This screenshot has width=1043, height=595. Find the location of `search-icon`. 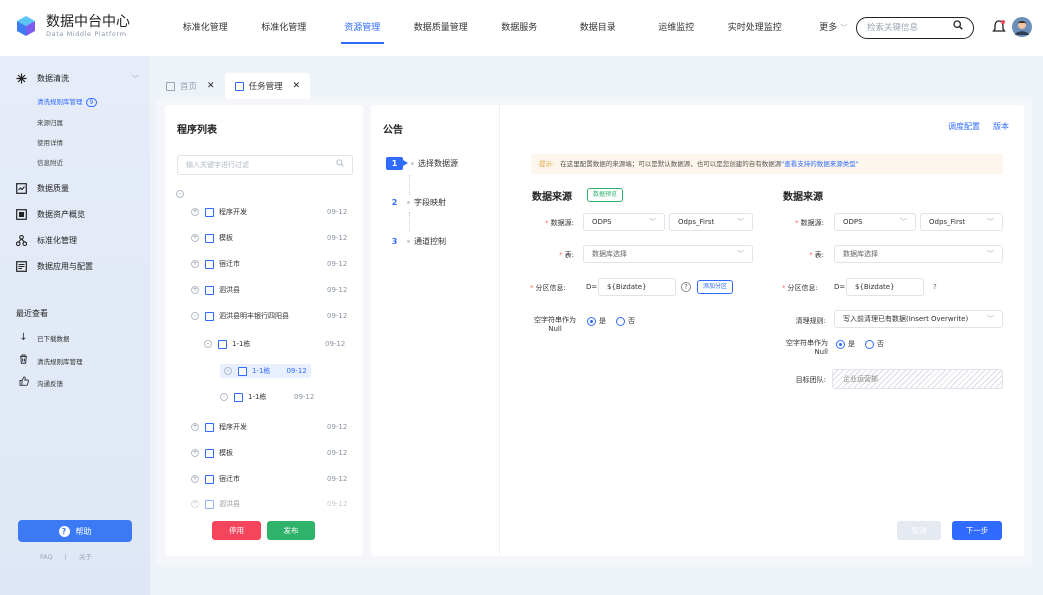

search-icon is located at coordinates (958, 28).